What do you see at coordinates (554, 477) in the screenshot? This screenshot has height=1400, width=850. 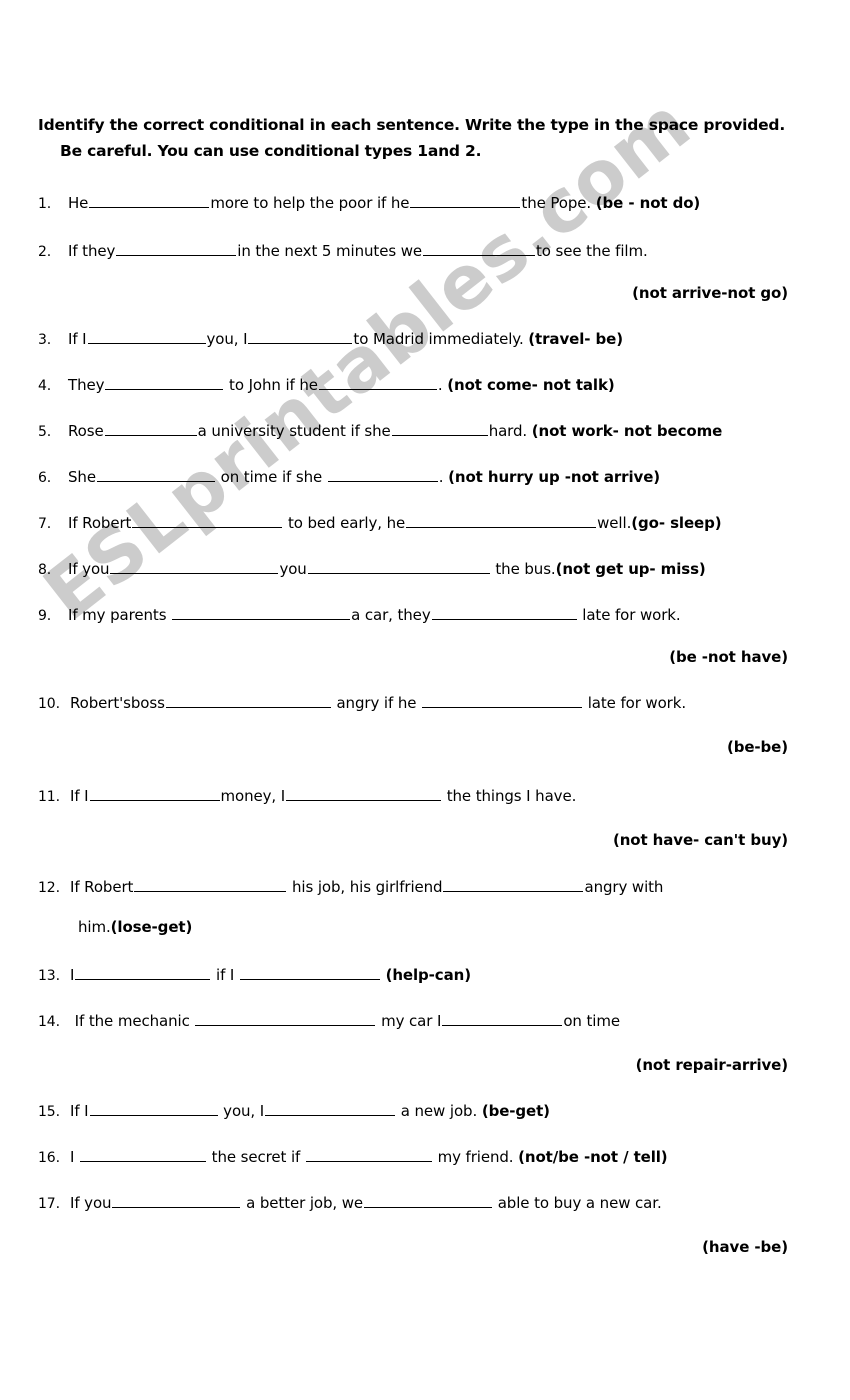 I see `verb-cue: (not hurry up -not arrive)` at bounding box center [554, 477].